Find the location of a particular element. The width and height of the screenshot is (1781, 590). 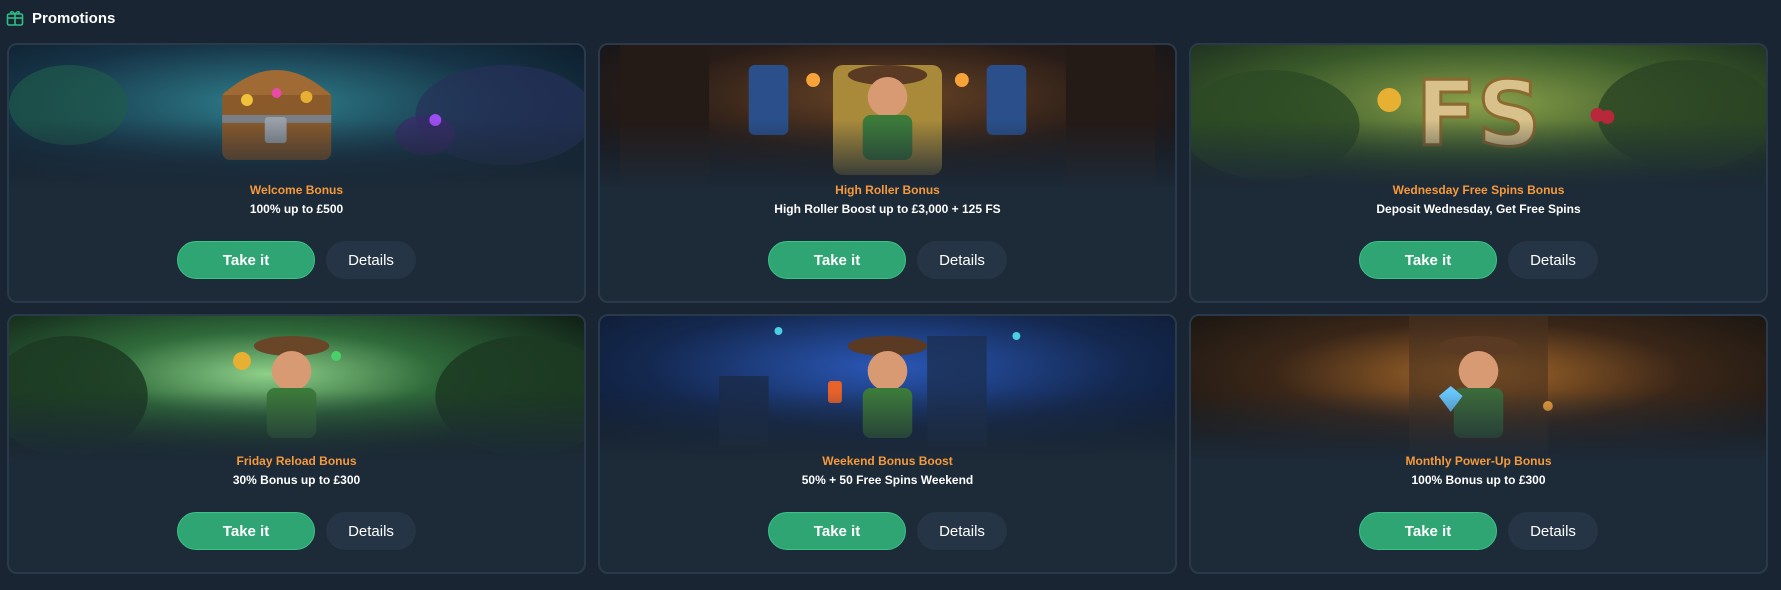

explorer-throne-banner-image is located at coordinates (887, 117).